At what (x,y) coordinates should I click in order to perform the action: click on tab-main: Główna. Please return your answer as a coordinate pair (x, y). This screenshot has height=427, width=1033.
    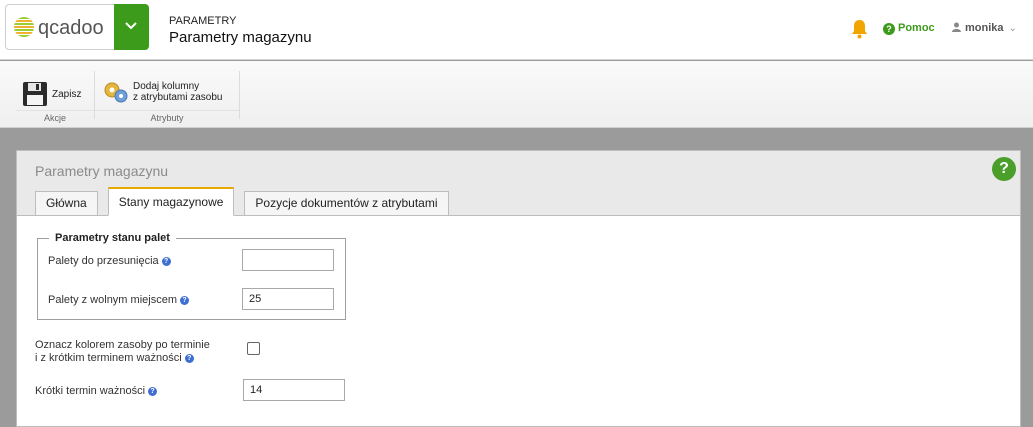
    Looking at the image, I should click on (66, 203).